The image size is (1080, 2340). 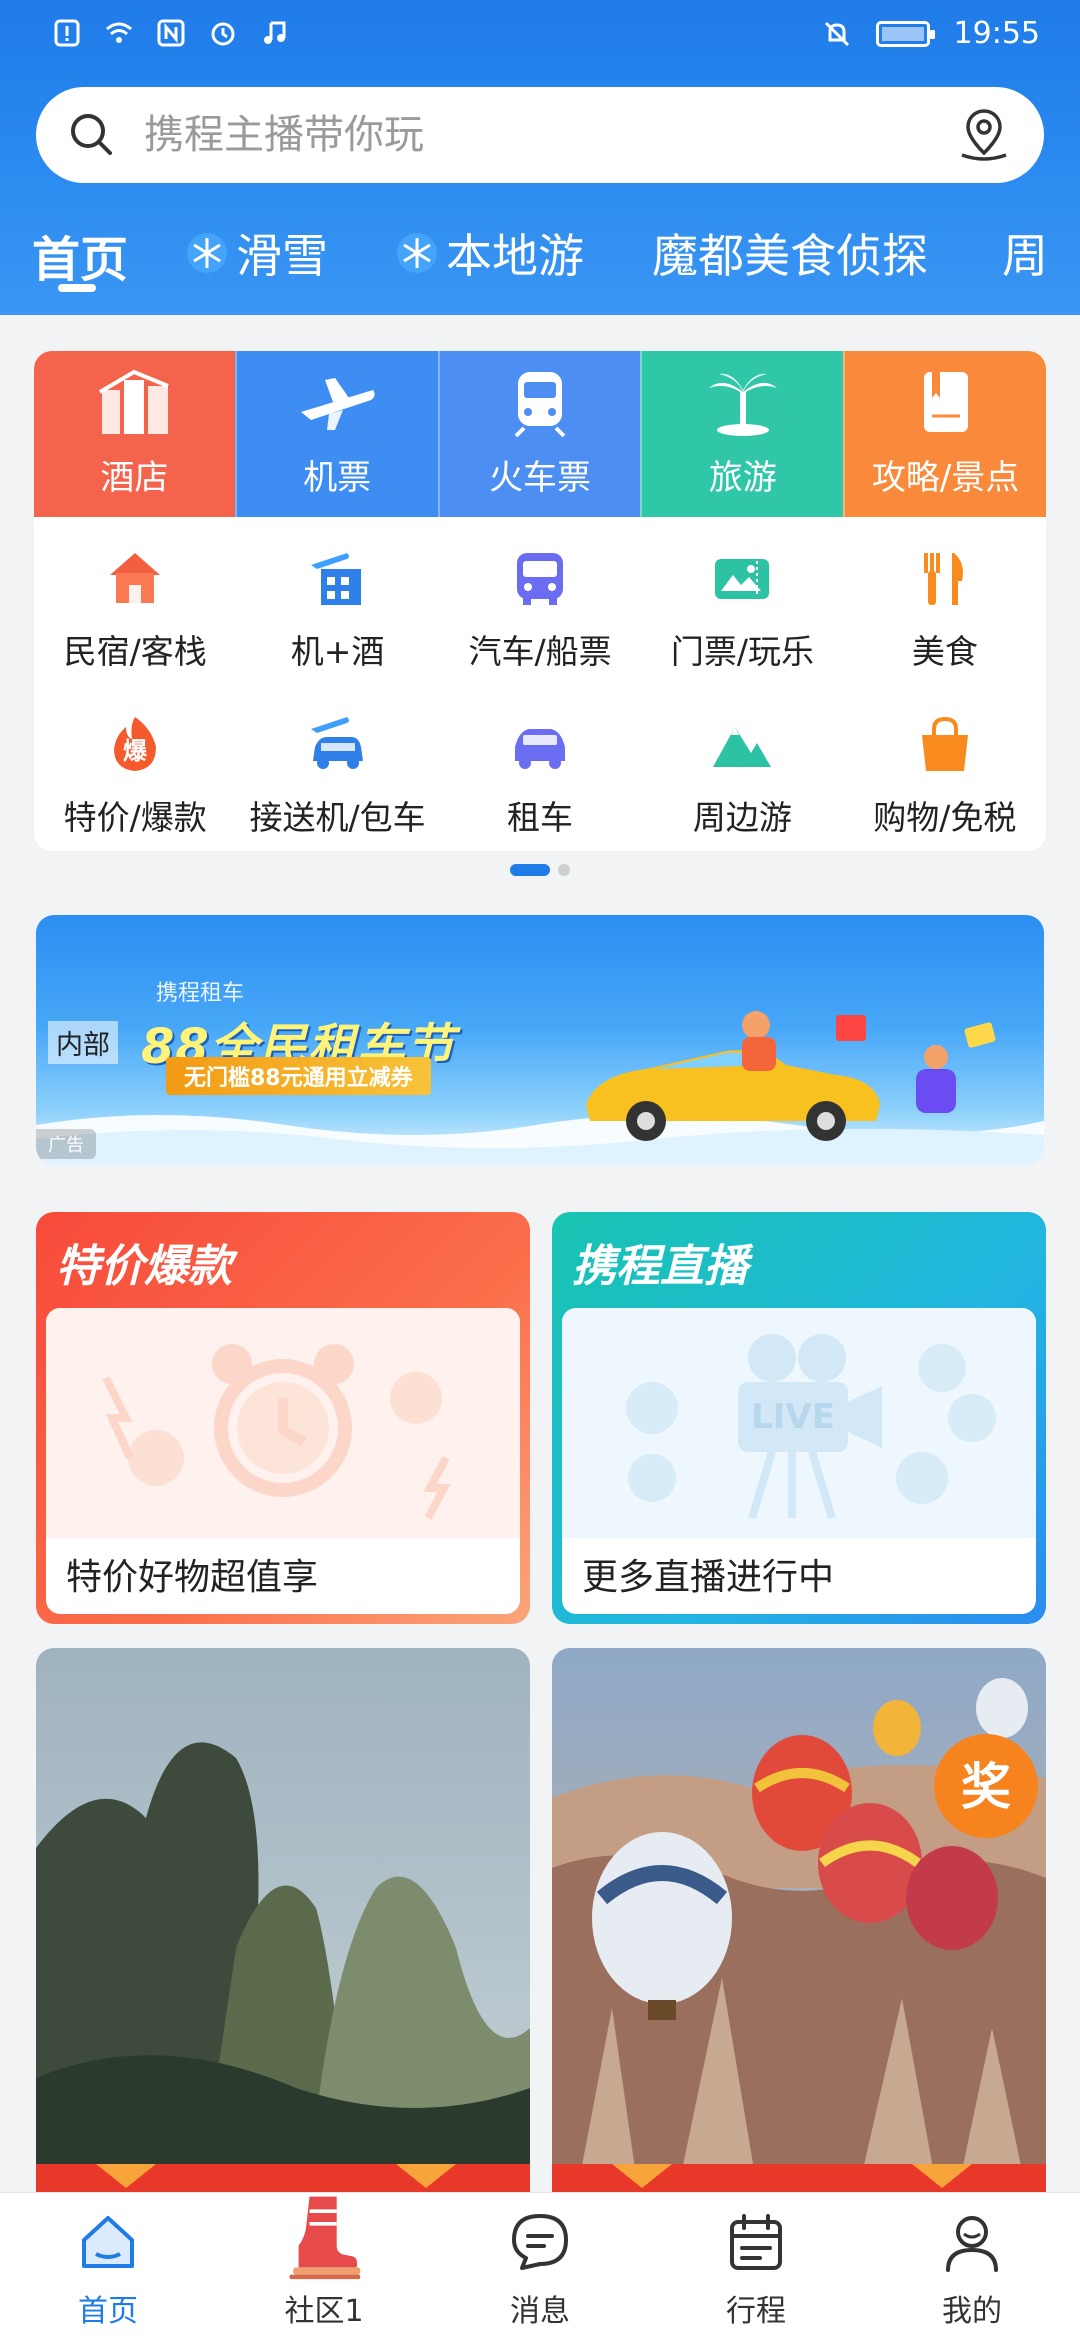 What do you see at coordinates (83, 1042) in the screenshot?
I see `banner-tag: 内部` at bounding box center [83, 1042].